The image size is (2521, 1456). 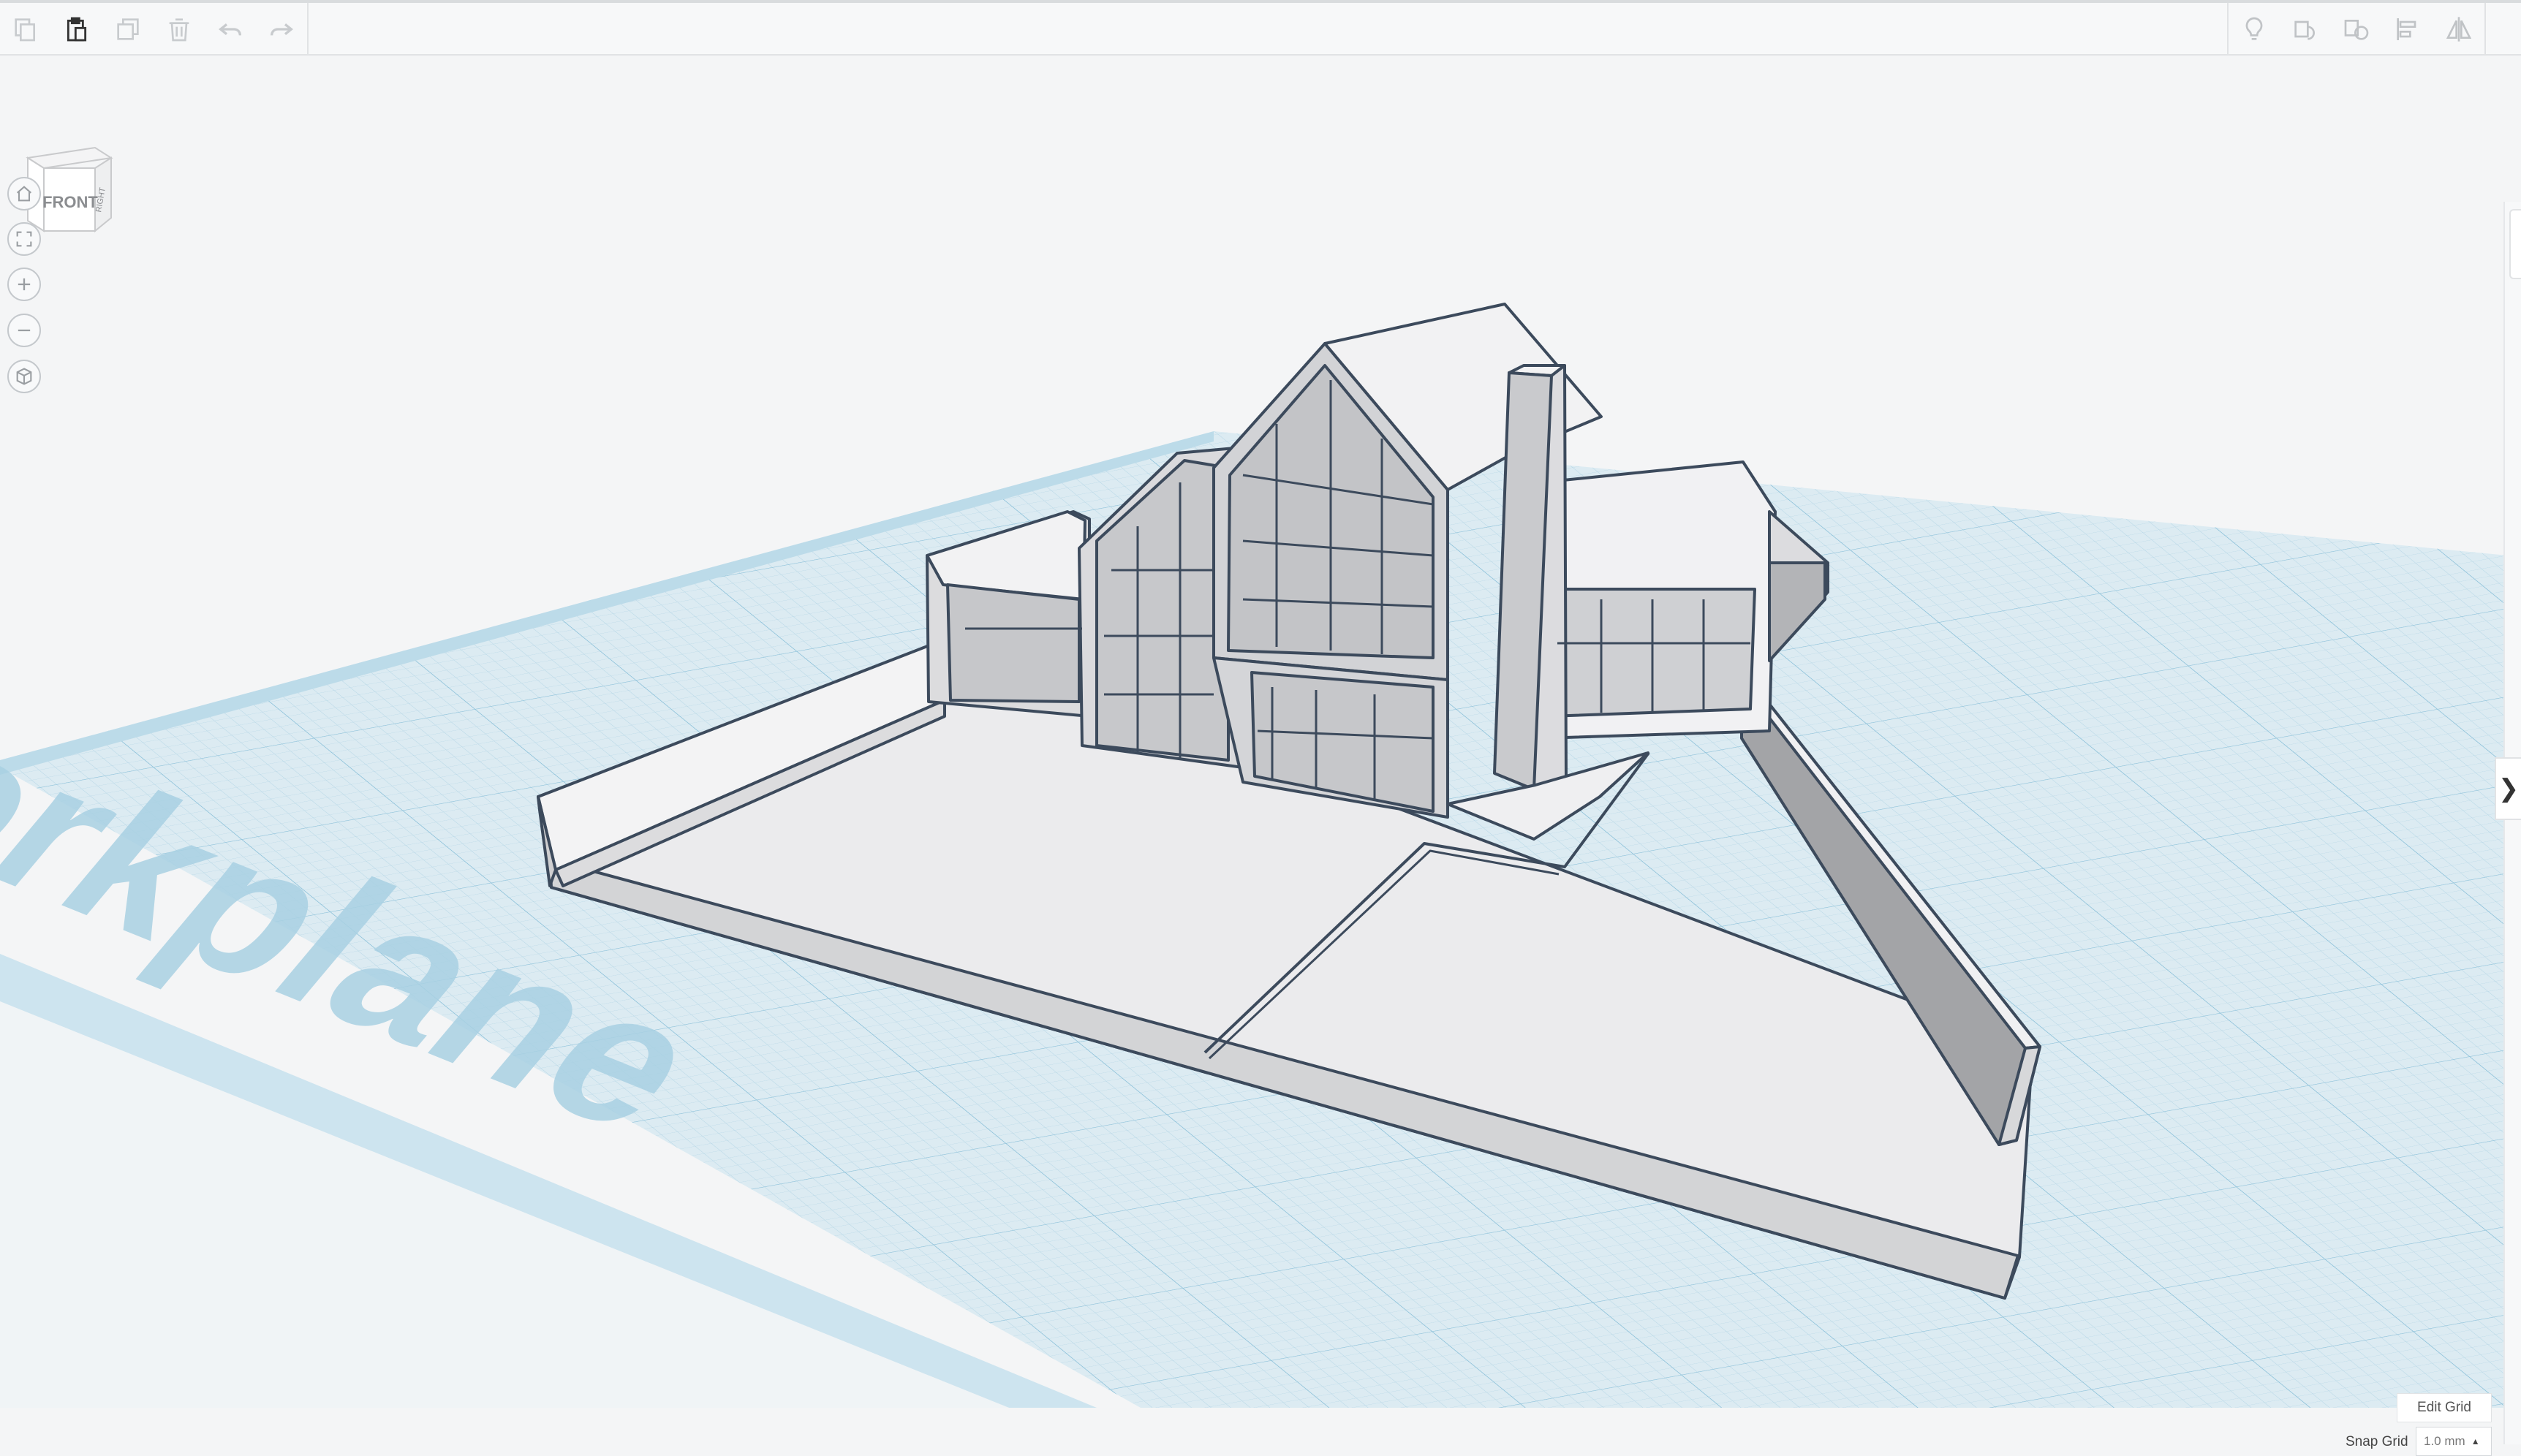 What do you see at coordinates (2444, 1407) in the screenshot?
I see `edit-grid-button: Edit Grid` at bounding box center [2444, 1407].